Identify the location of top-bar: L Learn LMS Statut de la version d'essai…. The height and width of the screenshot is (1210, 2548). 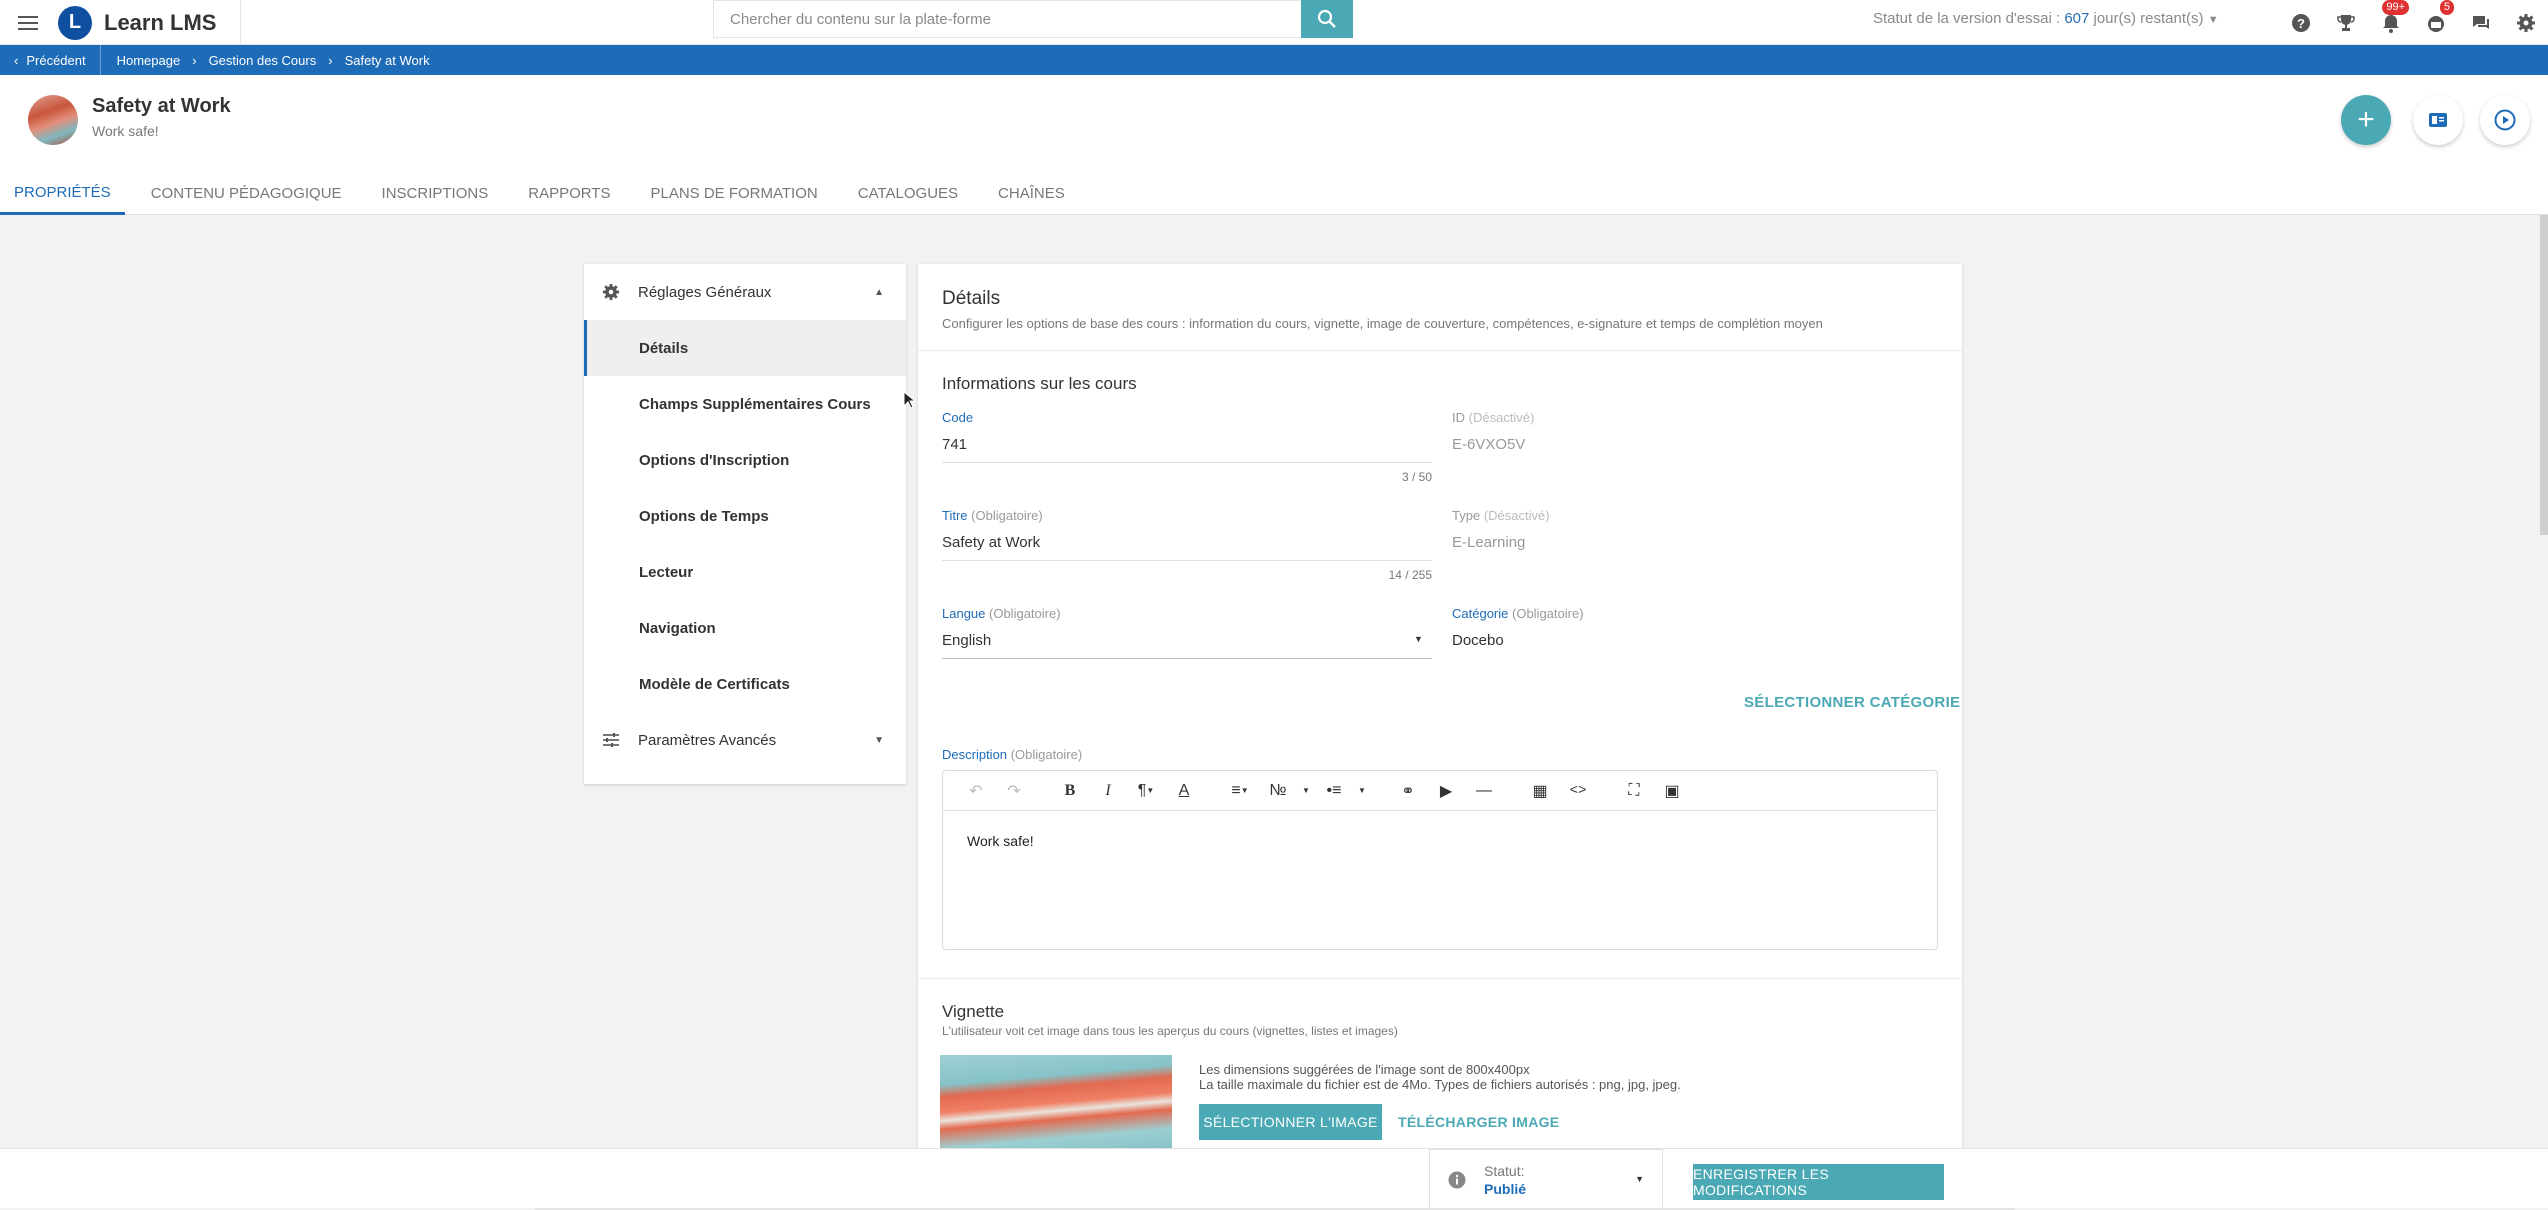
(1274, 22).